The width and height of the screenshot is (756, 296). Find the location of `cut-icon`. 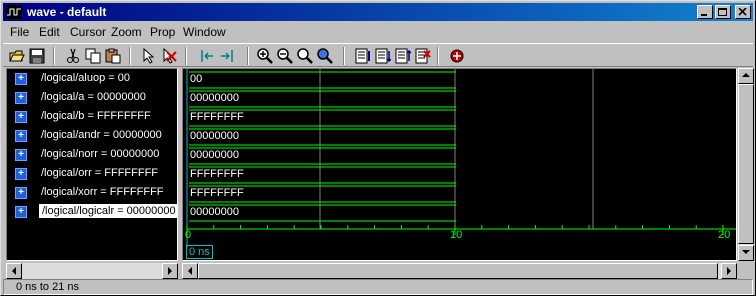

cut-icon is located at coordinates (73, 56).